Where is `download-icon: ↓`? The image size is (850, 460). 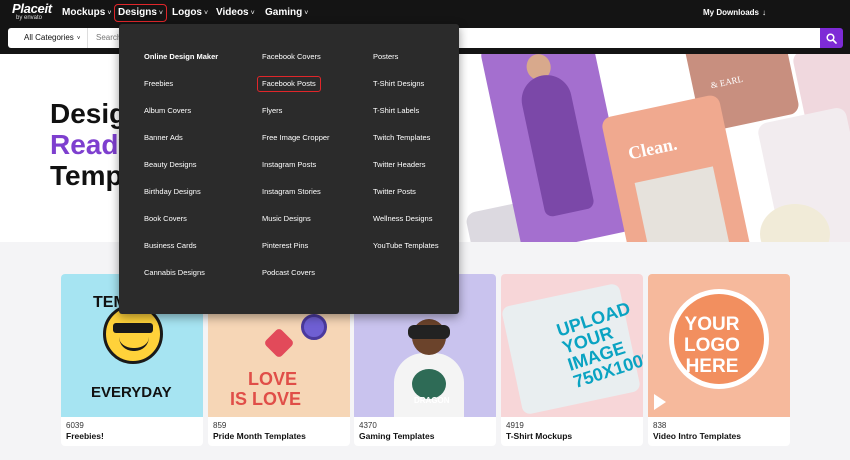
download-icon: ↓ is located at coordinates (764, 12).